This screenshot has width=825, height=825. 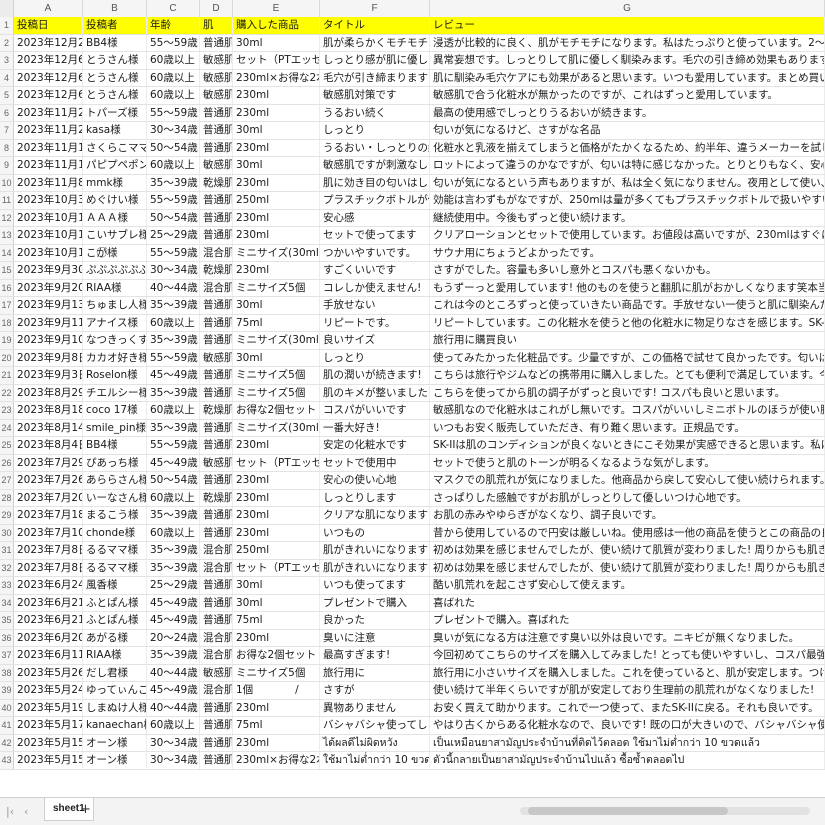 I want to click on cell-f: コレしか使えません!, so click(x=375, y=287).